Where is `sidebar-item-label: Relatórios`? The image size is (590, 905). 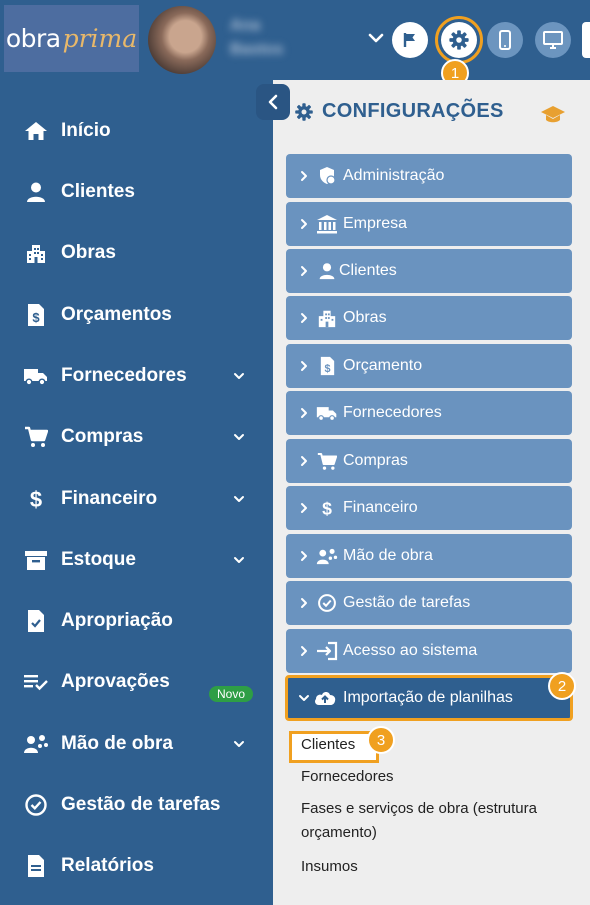 sidebar-item-label: Relatórios is located at coordinates (107, 865).